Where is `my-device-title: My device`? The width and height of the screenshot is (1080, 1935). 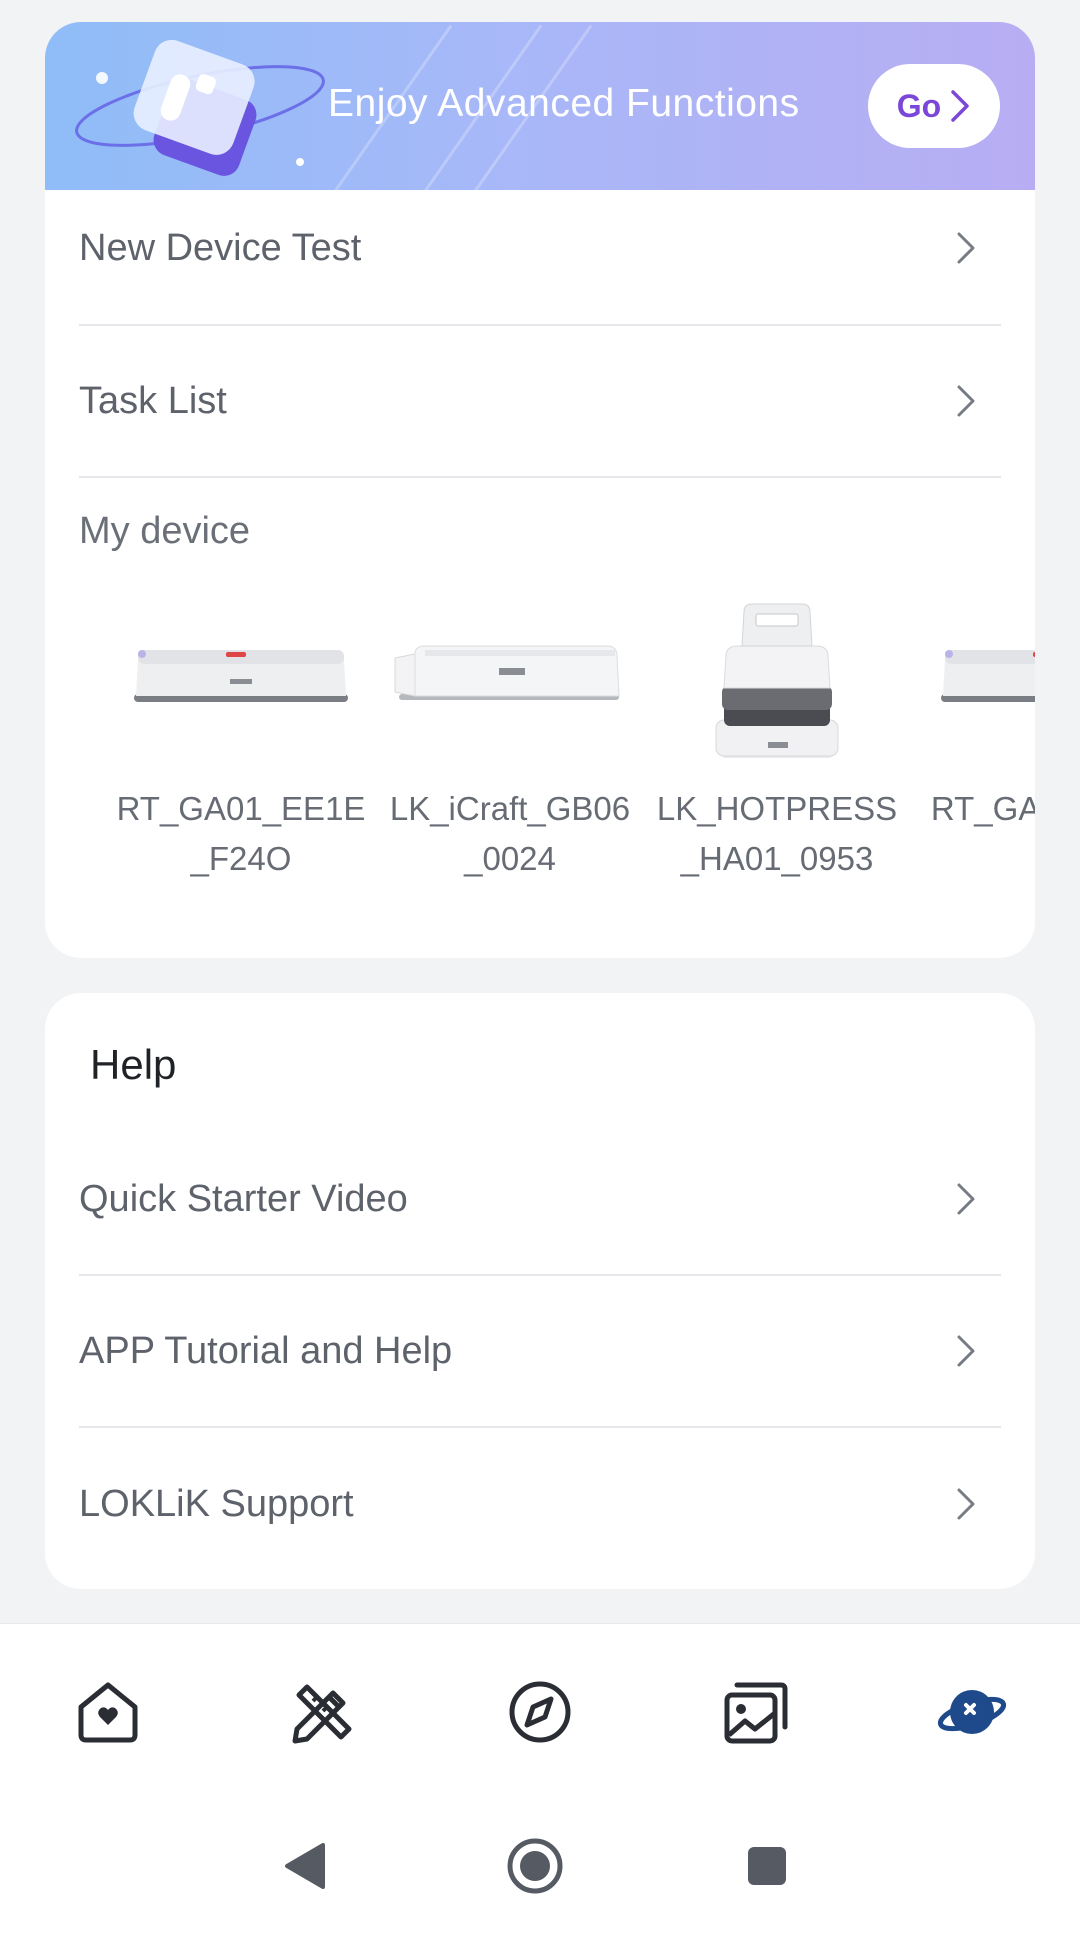 my-device-title: My device is located at coordinates (165, 531).